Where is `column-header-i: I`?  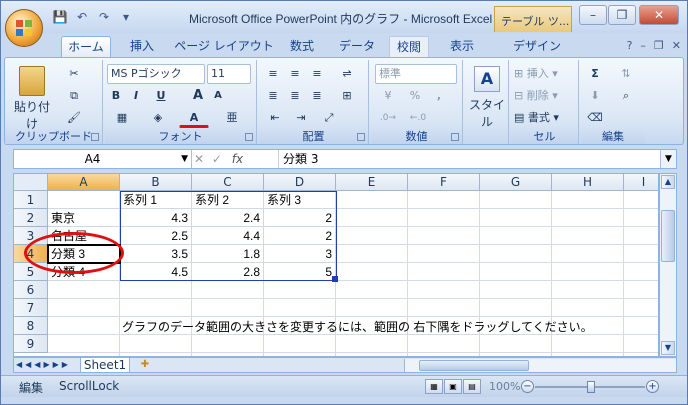 column-header-i: I is located at coordinates (641, 182).